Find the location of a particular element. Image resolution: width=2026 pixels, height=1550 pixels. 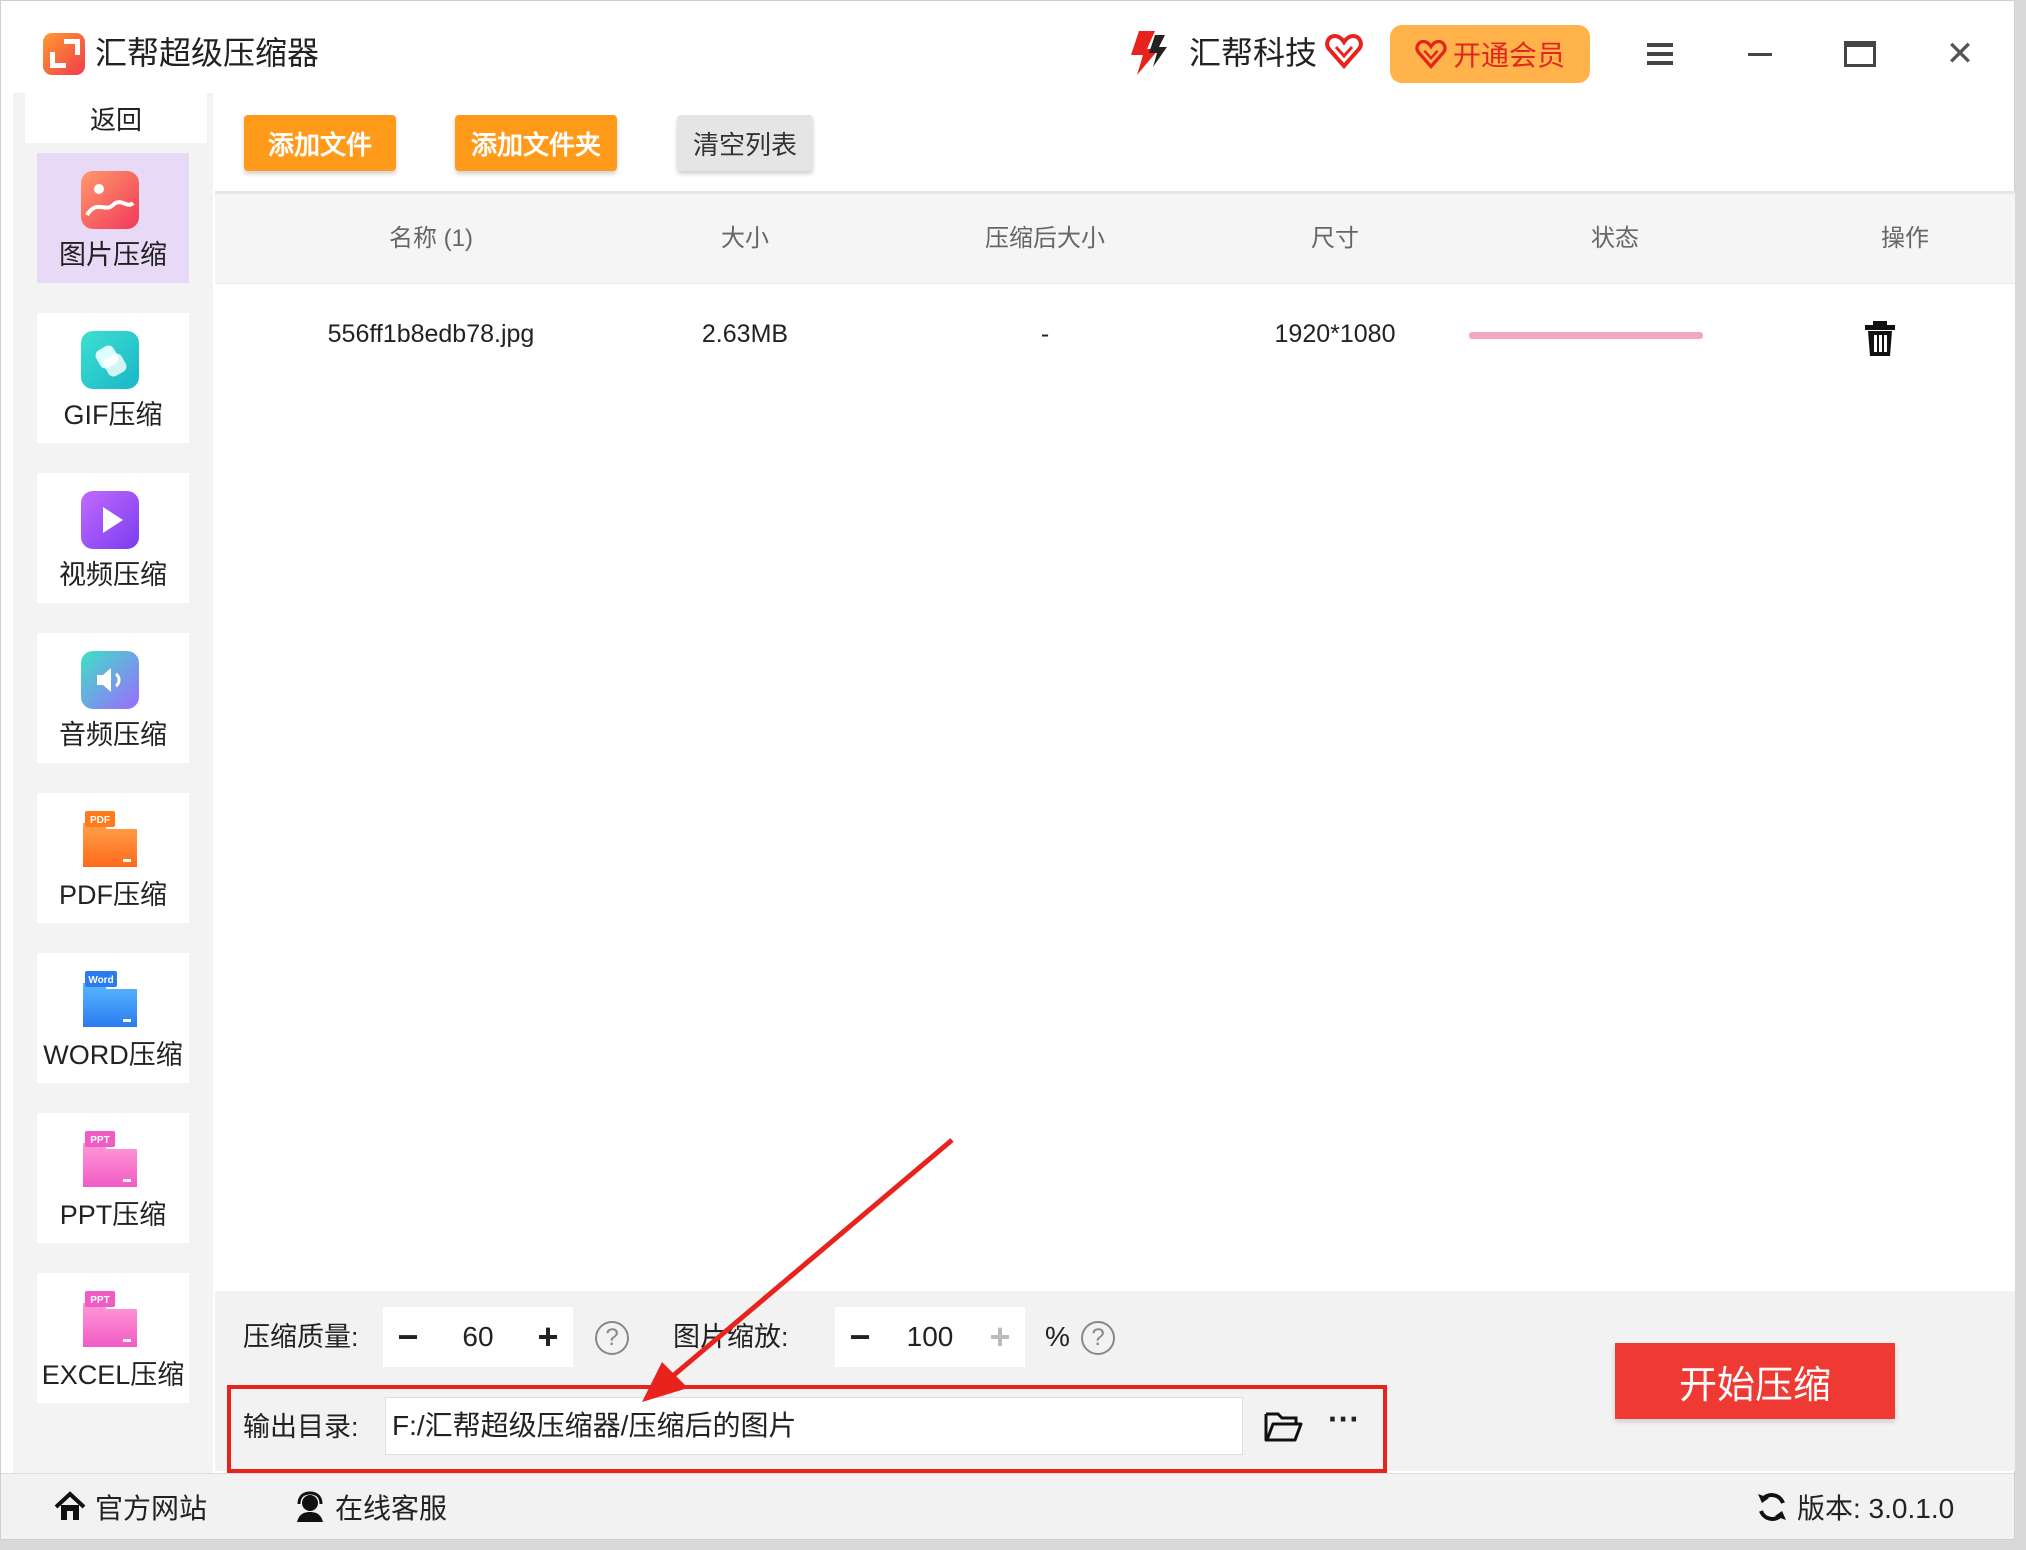

scale-value: 100 is located at coordinates (930, 1337).